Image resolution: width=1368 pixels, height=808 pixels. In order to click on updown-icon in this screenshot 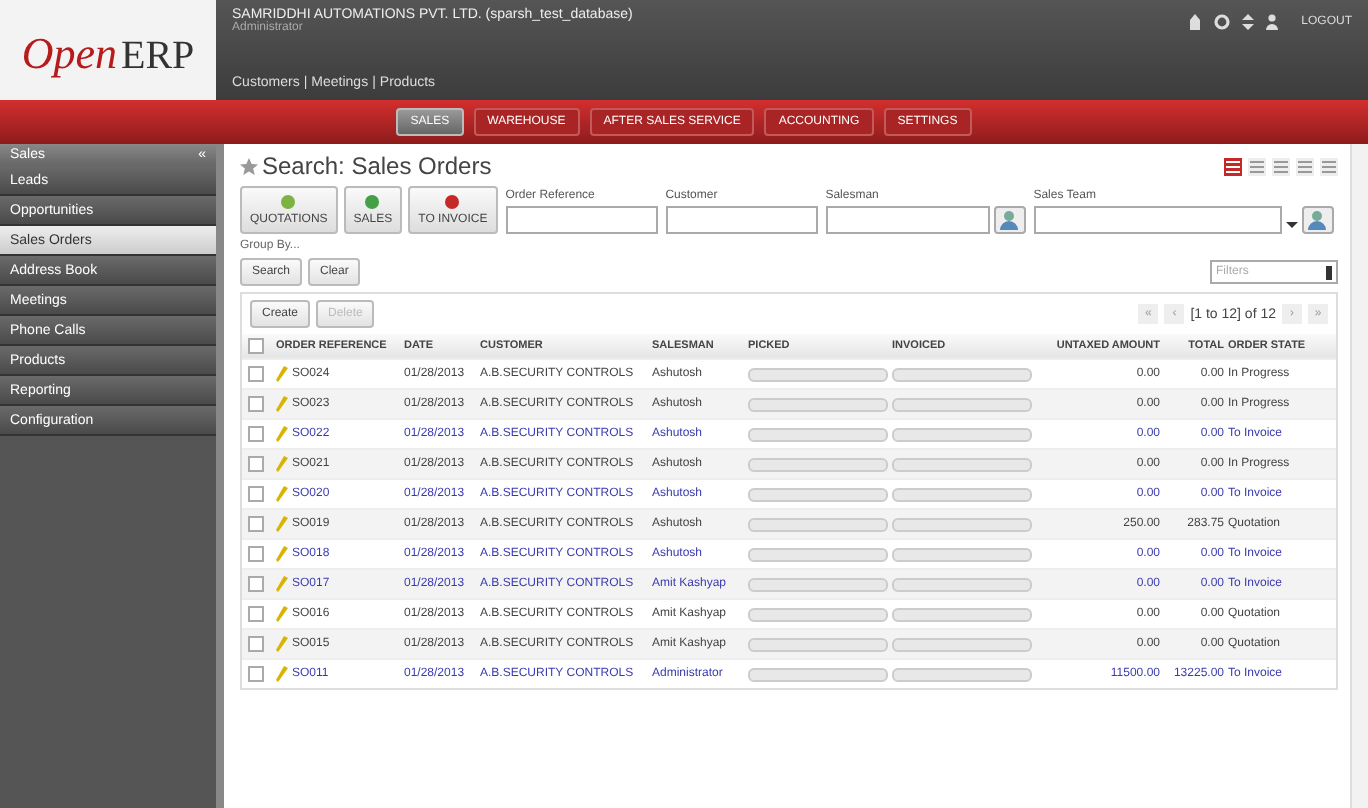, I will do `click(1247, 21)`.